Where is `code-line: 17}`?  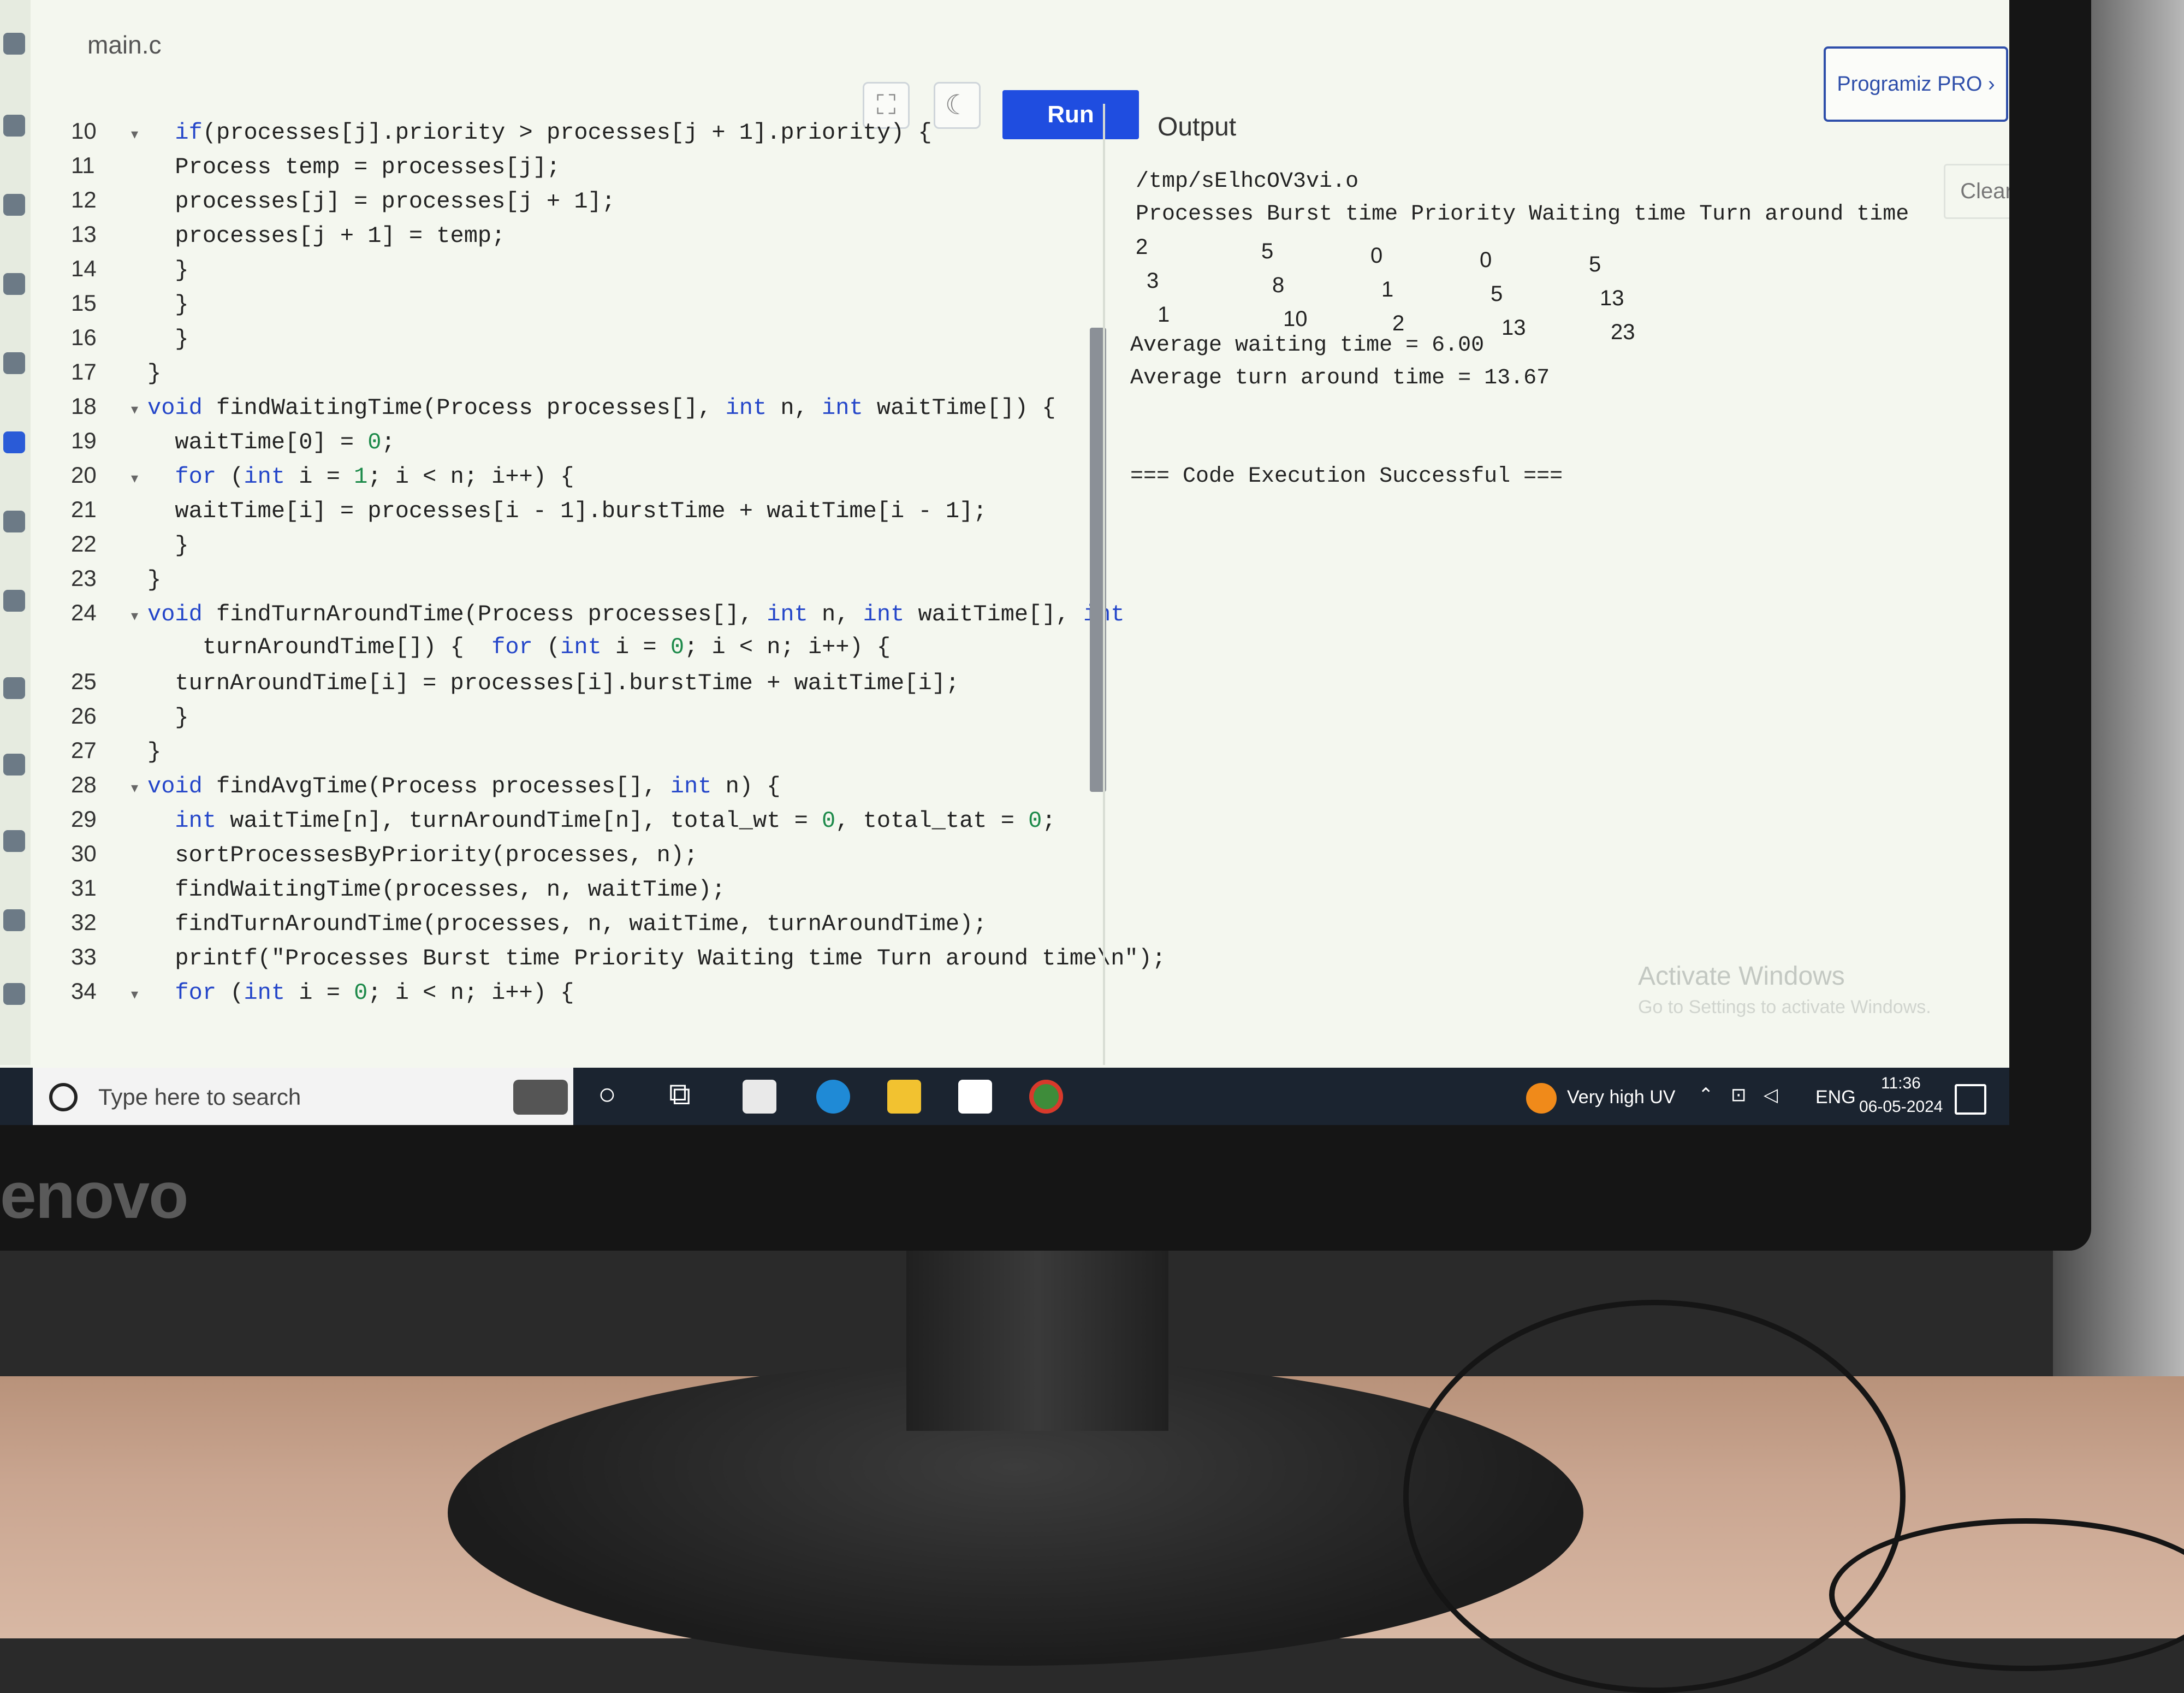
code-line: 17} is located at coordinates (116, 372).